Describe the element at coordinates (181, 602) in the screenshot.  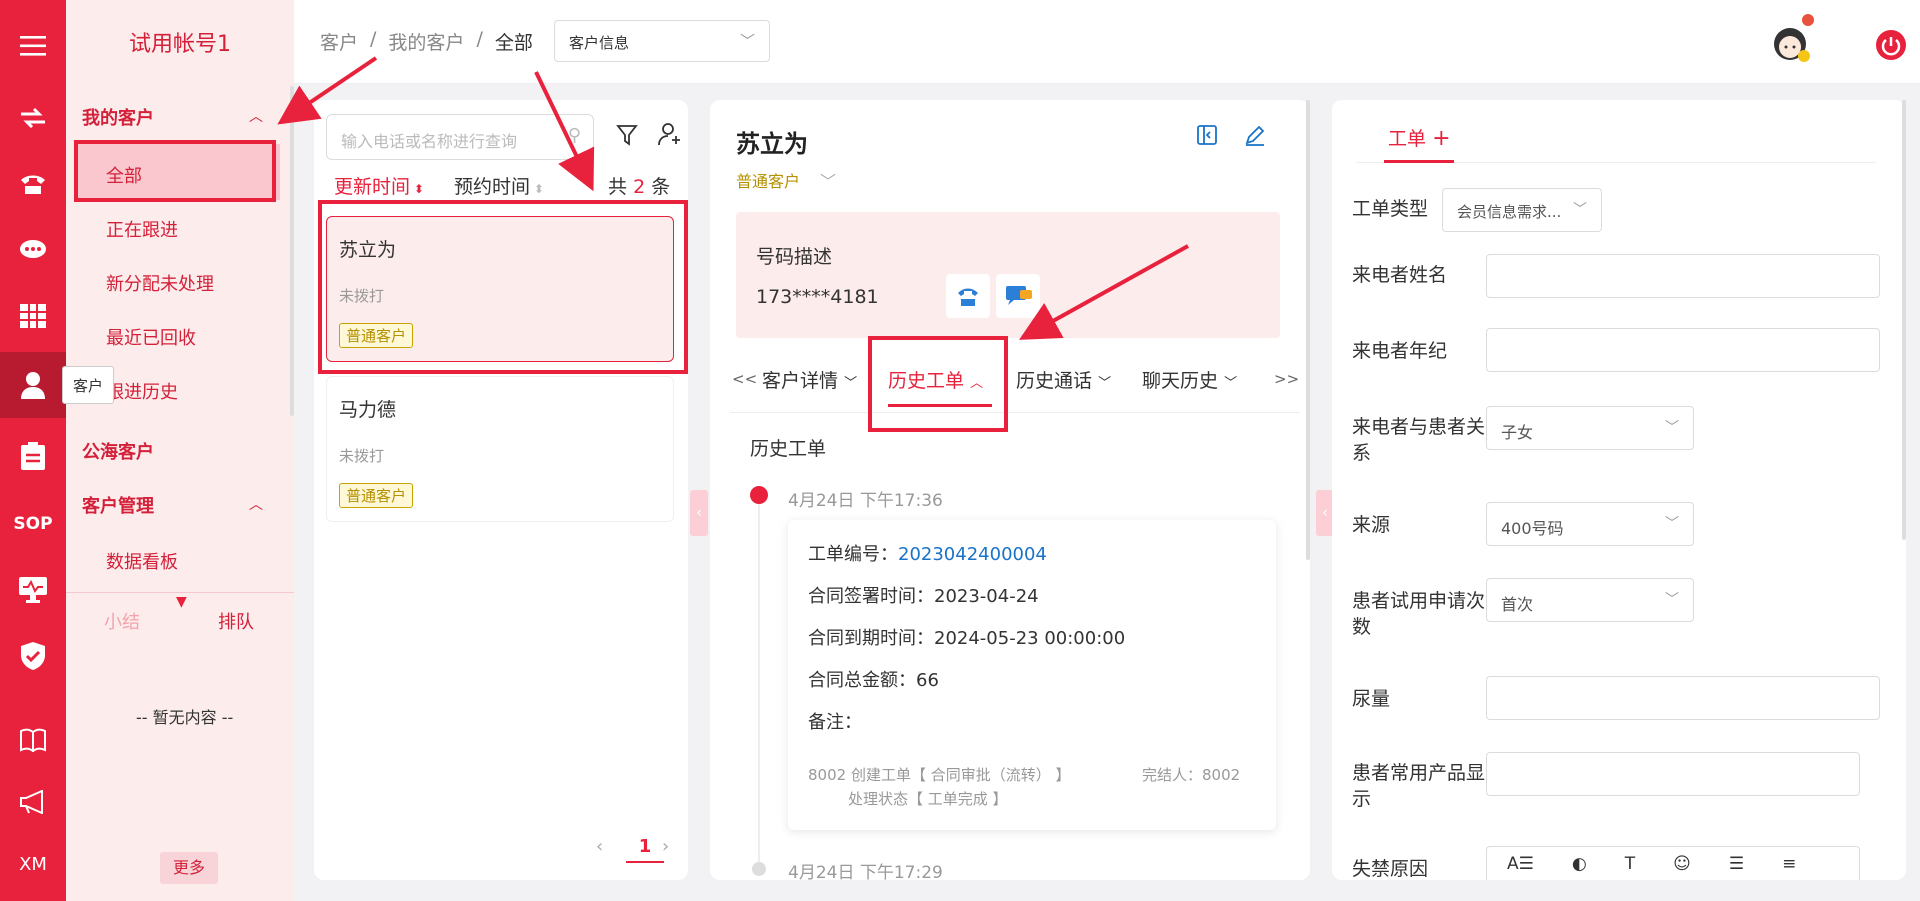
I see `caret-down-icon: ▼` at that location.